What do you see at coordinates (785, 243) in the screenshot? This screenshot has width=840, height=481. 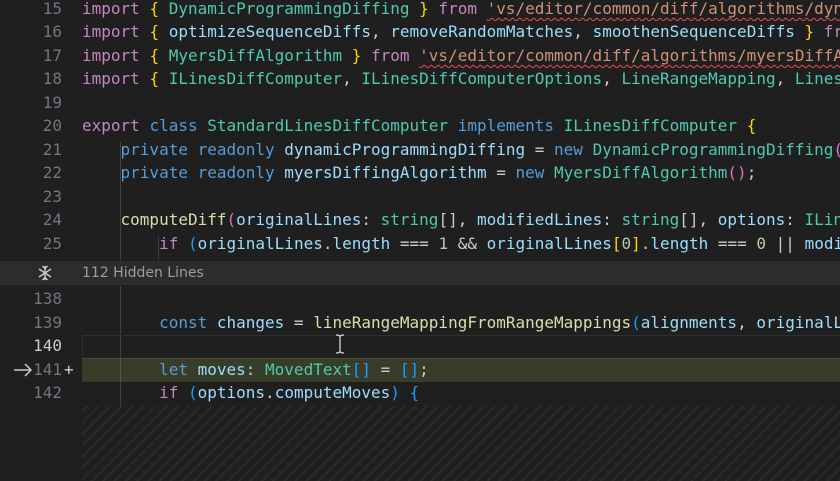 I see `code-token: ||` at bounding box center [785, 243].